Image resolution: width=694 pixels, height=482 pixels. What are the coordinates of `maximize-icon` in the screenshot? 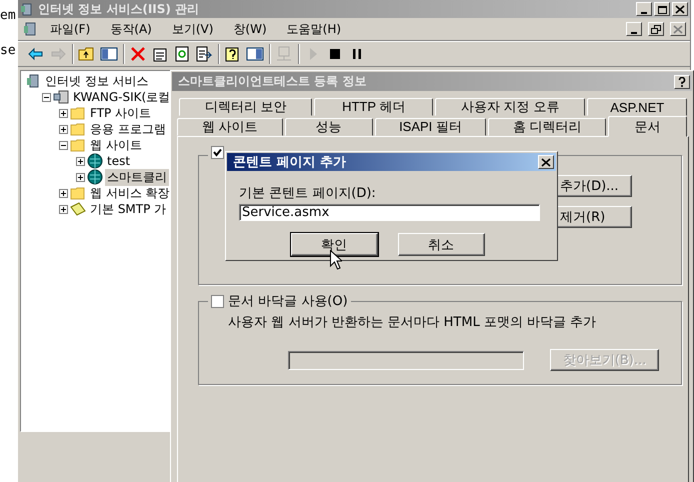 It's located at (662, 9).